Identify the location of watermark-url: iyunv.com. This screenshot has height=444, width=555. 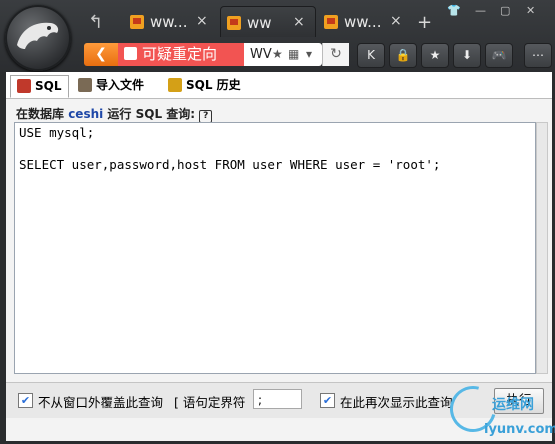
(519, 429).